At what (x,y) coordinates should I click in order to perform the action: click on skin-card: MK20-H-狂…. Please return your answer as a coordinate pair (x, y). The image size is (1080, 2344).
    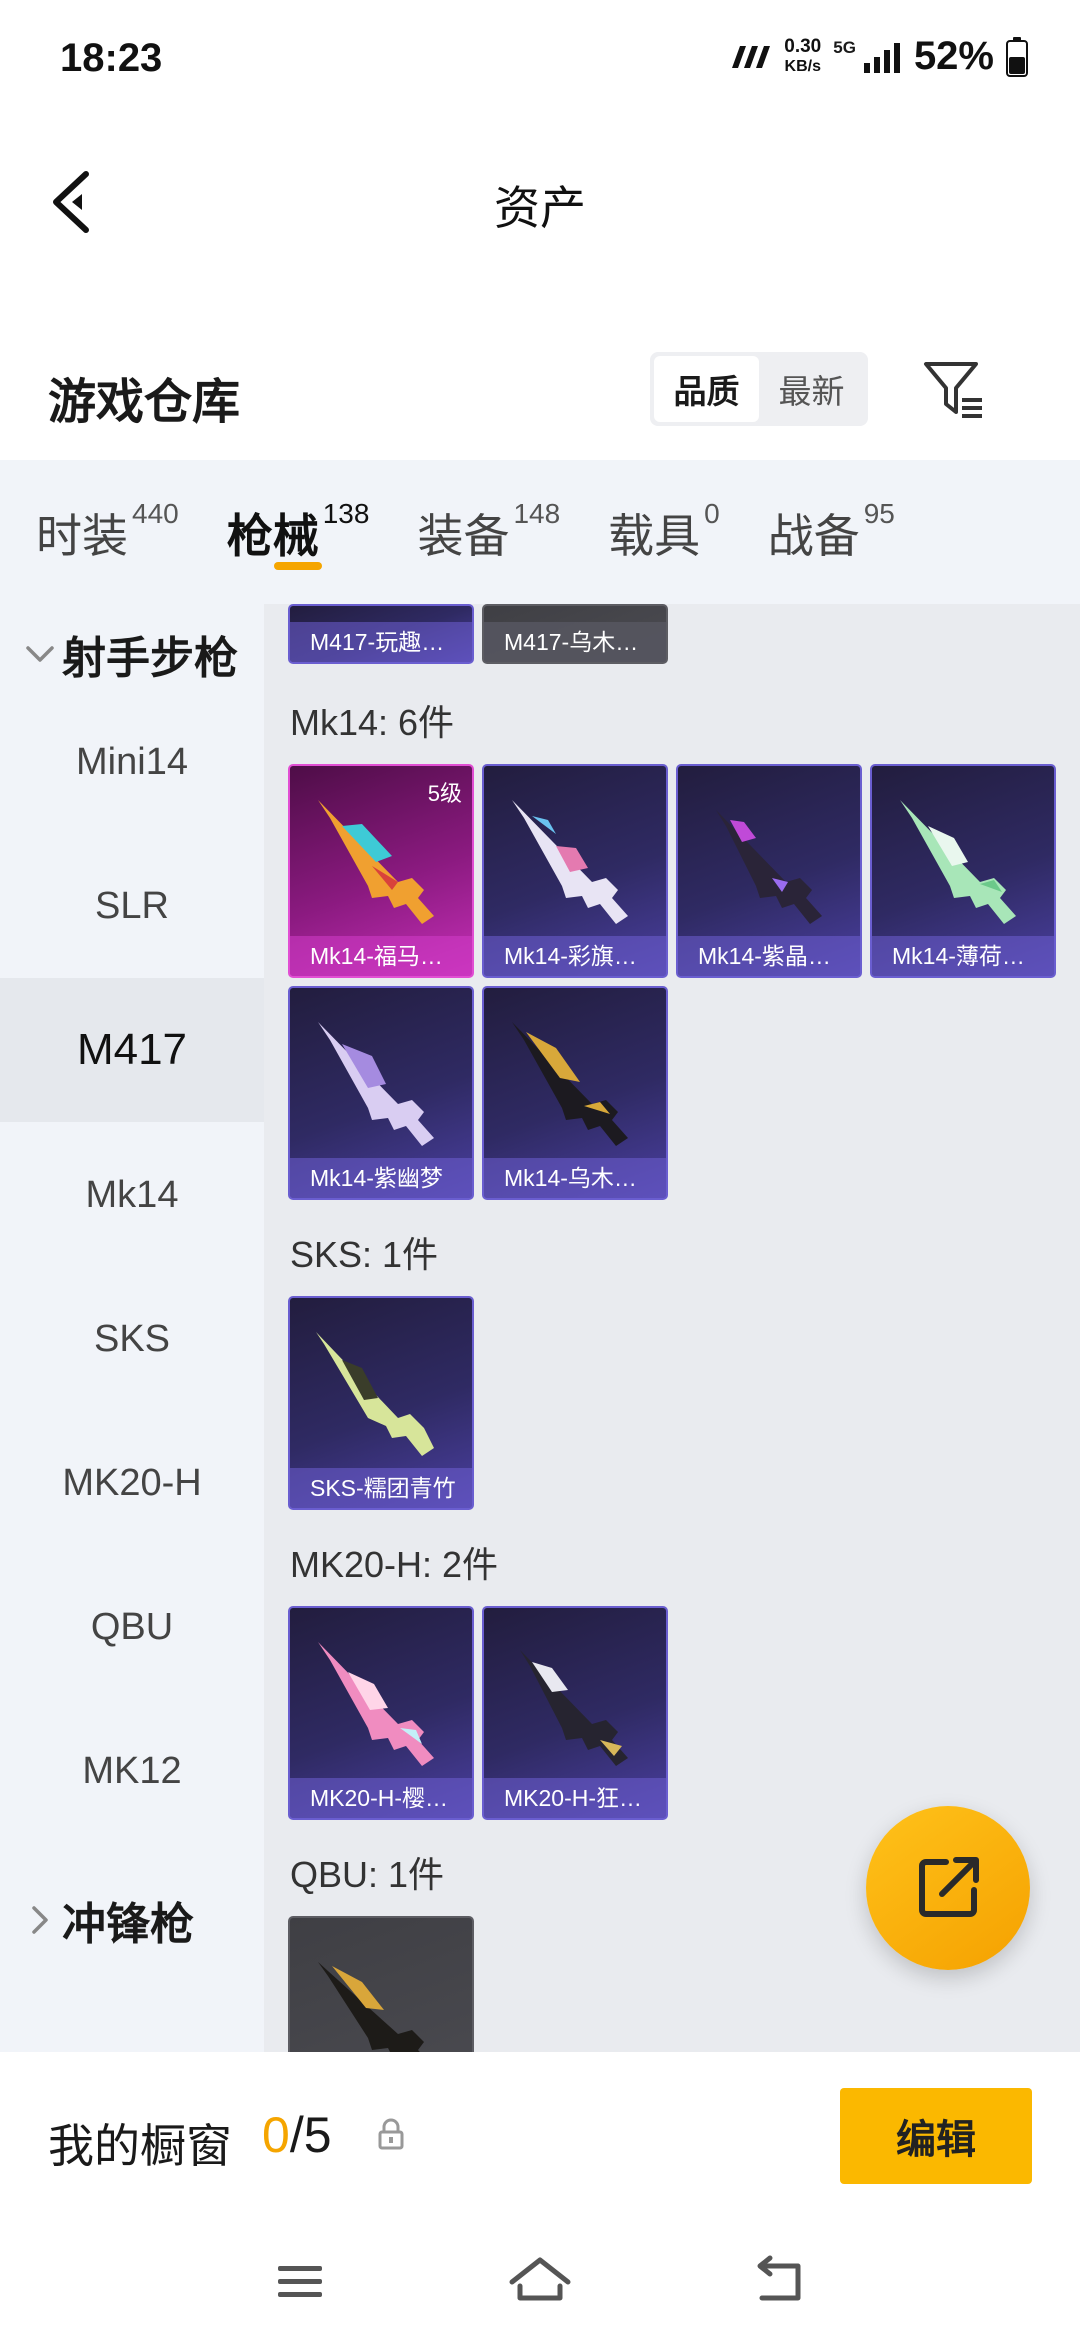
    Looking at the image, I should click on (575, 1713).